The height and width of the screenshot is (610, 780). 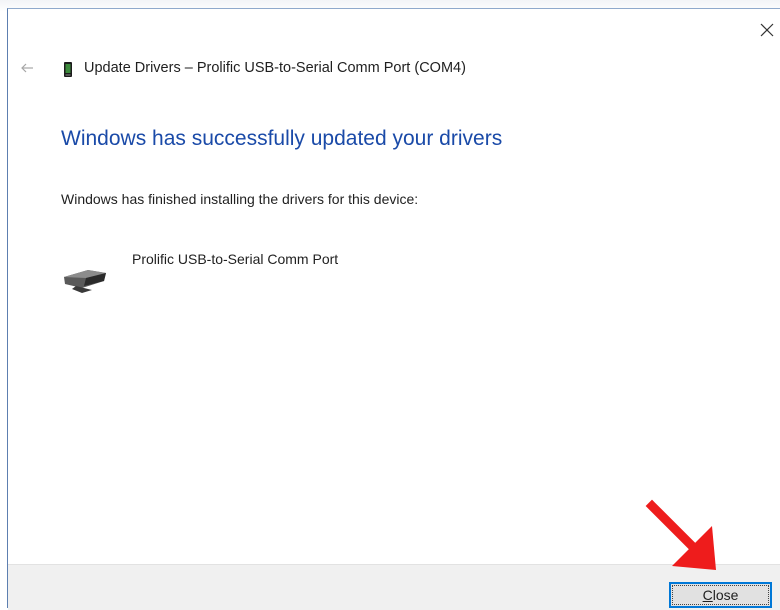 What do you see at coordinates (767, 30) in the screenshot?
I see `close-icon` at bounding box center [767, 30].